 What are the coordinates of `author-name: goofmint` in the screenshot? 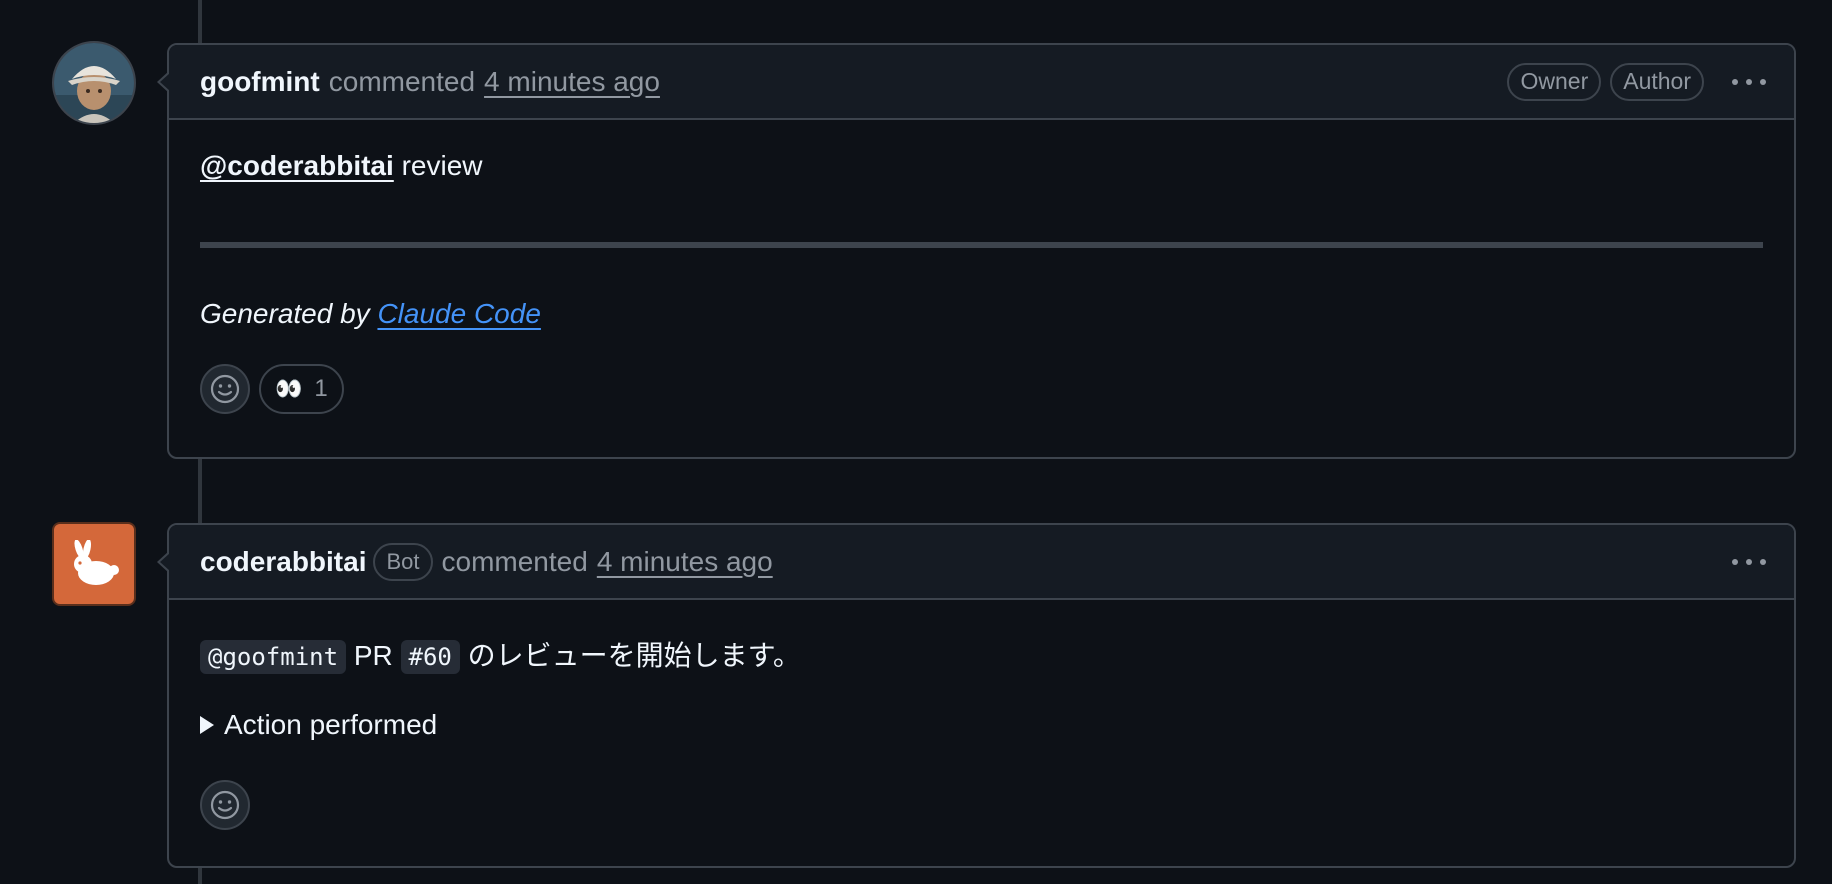 It's located at (260, 82).